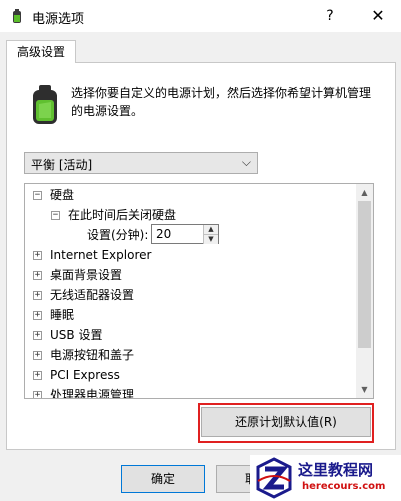 This screenshot has width=401, height=501. I want to click on watermark: 这里教程网 herecours.com, so click(325, 478).